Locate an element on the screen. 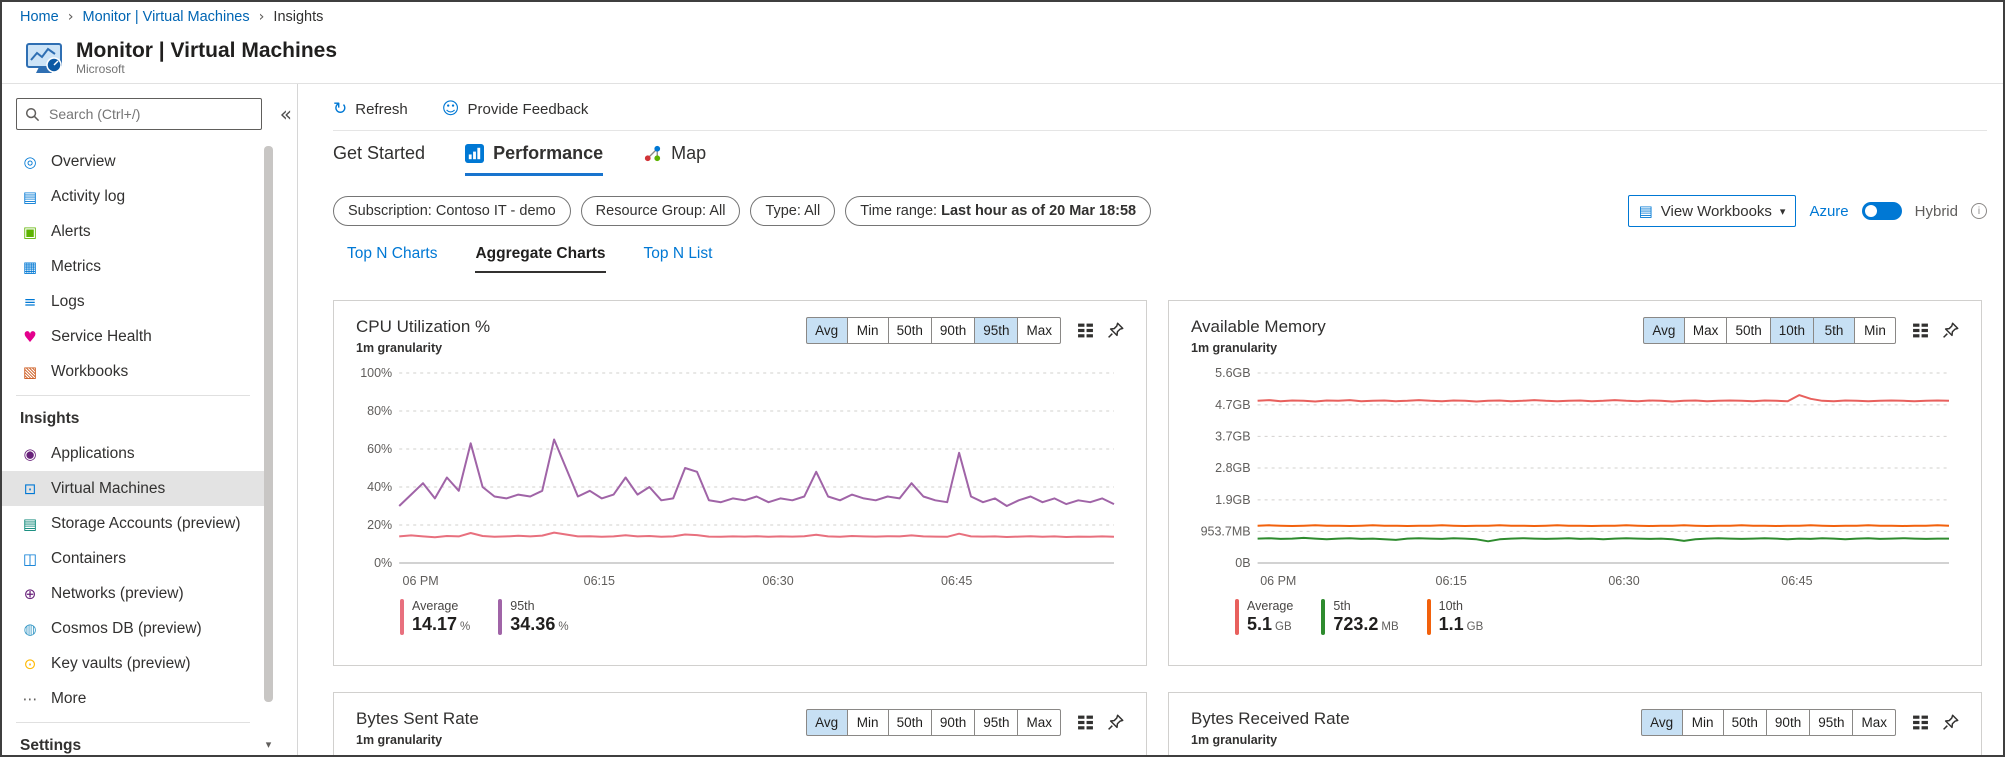 The width and height of the screenshot is (2005, 757). toolbar-divider is located at coordinates (1160, 130).